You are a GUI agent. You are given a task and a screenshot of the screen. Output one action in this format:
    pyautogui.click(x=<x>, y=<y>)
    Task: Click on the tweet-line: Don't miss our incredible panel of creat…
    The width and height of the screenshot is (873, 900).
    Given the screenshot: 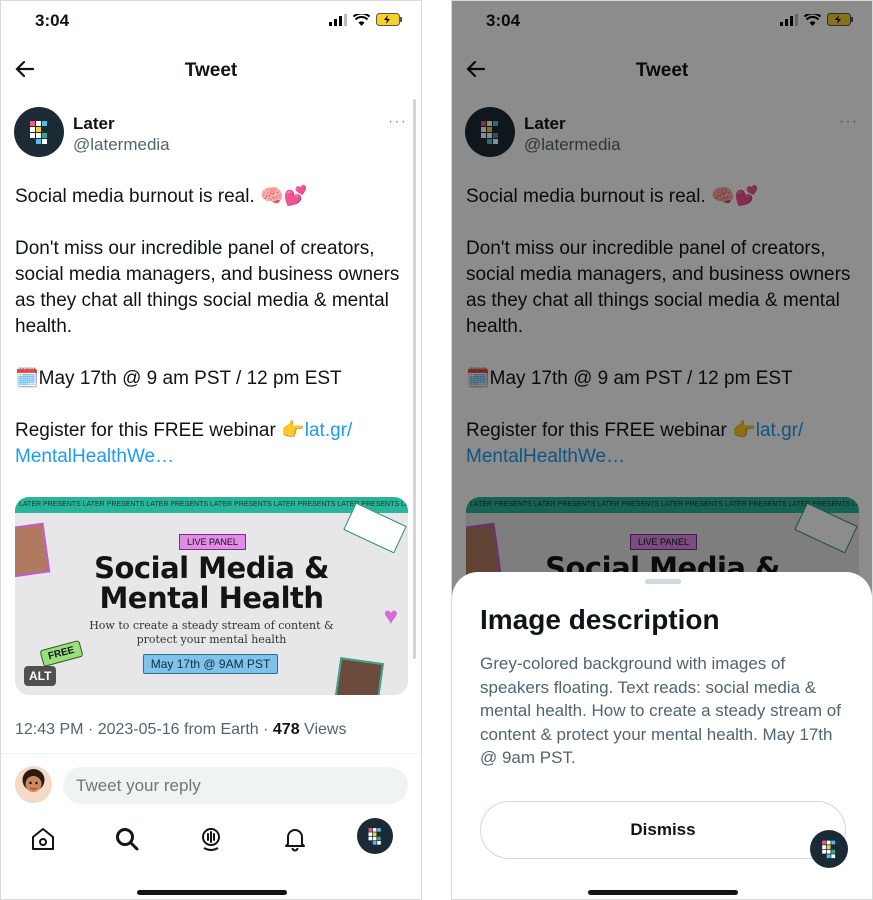 What is the action you would take?
    pyautogui.click(x=207, y=287)
    